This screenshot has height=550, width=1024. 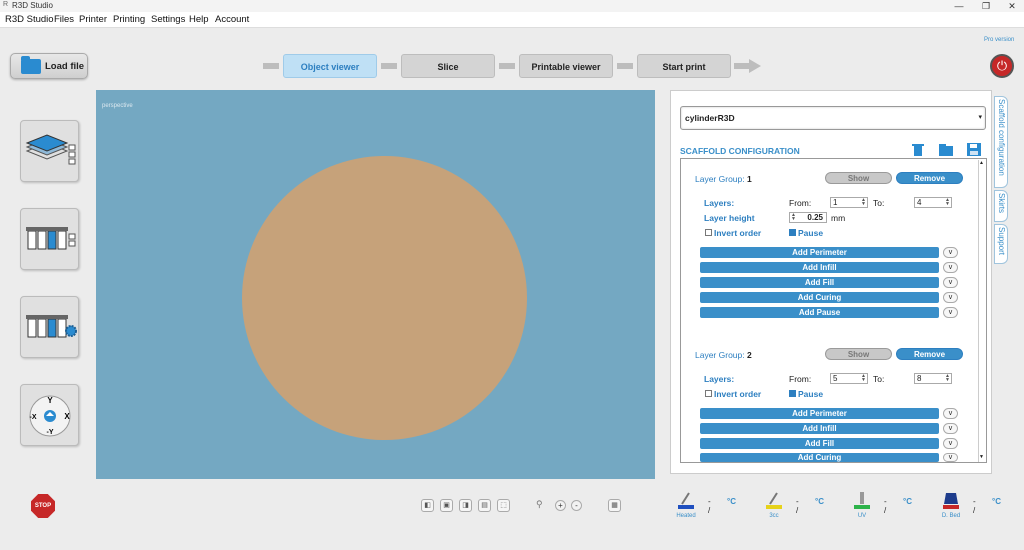 I want to click on printhead-settings-button, so click(x=49, y=327).